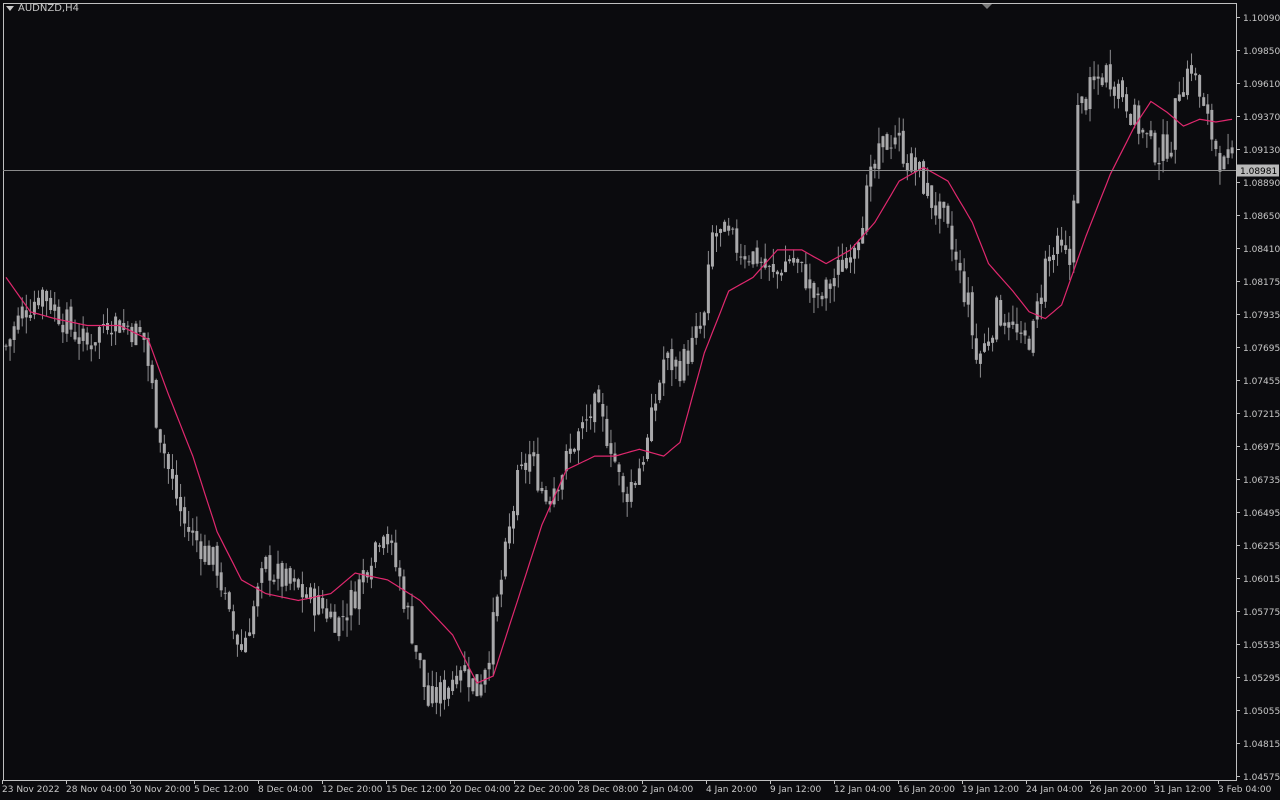 The height and width of the screenshot is (800, 1280). What do you see at coordinates (10, 8) in the screenshot?
I see `chart-menu-triangle-icon` at bounding box center [10, 8].